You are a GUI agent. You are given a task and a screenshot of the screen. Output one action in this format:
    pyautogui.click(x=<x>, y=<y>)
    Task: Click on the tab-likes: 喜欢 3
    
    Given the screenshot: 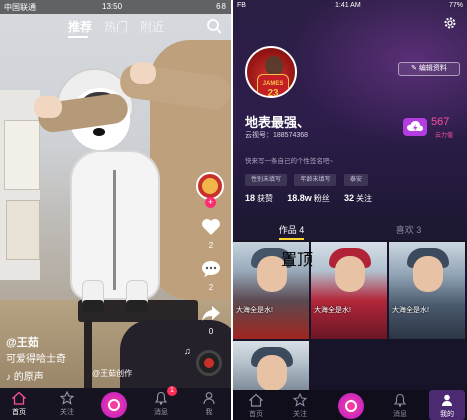 What is the action you would take?
    pyautogui.click(x=408, y=229)
    